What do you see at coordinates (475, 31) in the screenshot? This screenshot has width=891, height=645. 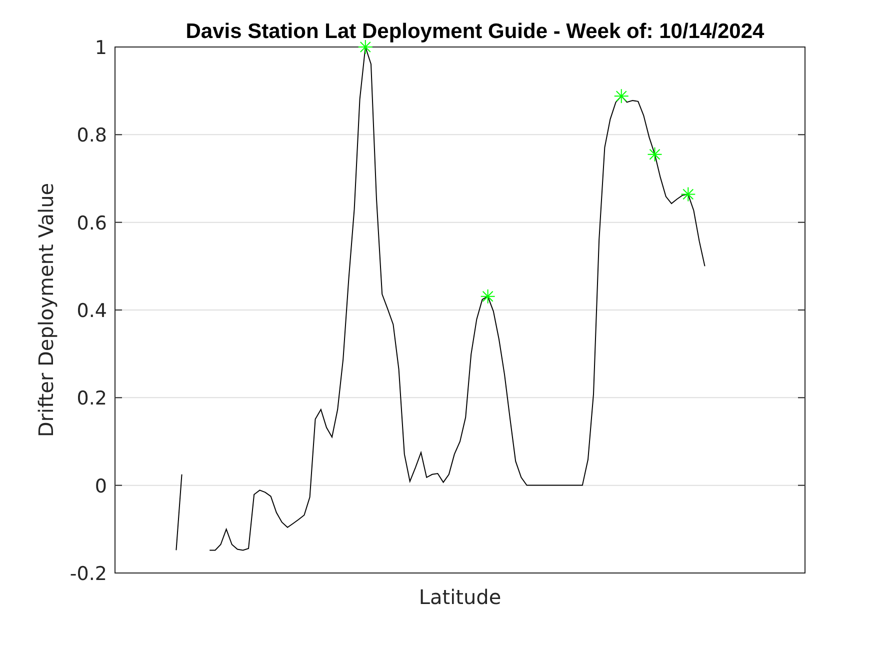 I see `chart-title: Davis Station Lat Deployment Guide - Week of: 10/14/2024` at bounding box center [475, 31].